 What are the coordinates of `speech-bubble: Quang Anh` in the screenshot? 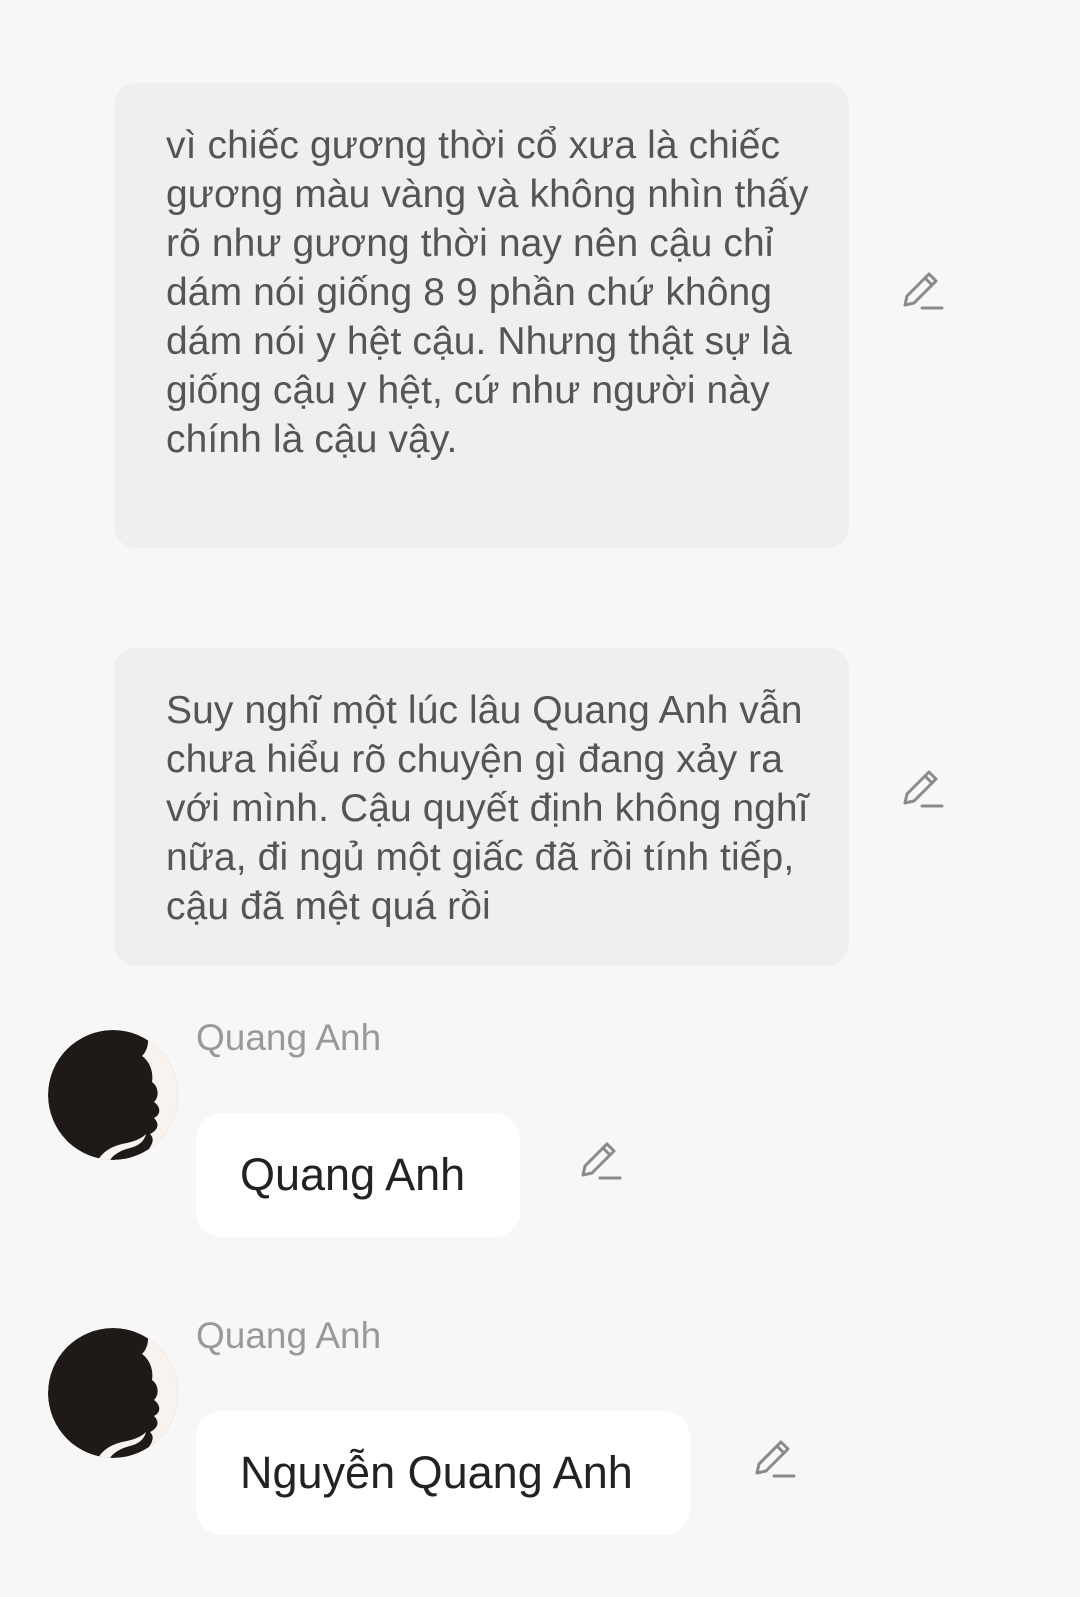 It's located at (358, 1175).